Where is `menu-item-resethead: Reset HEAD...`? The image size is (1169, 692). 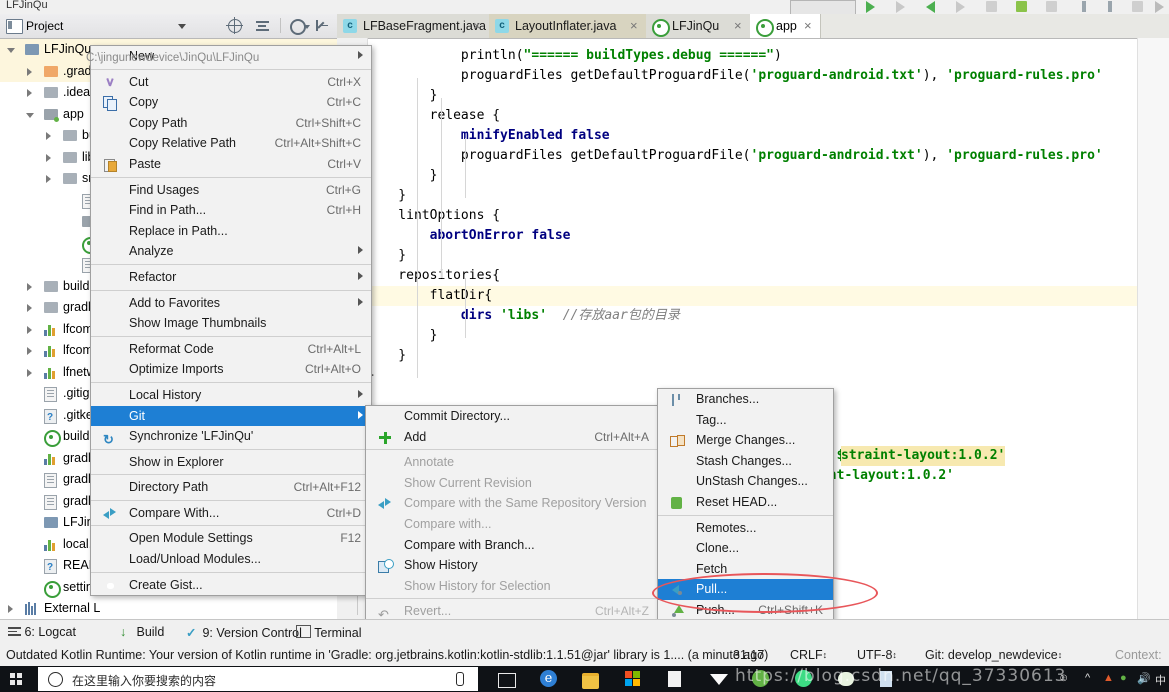 menu-item-resethead: Reset HEAD... is located at coordinates (745, 502).